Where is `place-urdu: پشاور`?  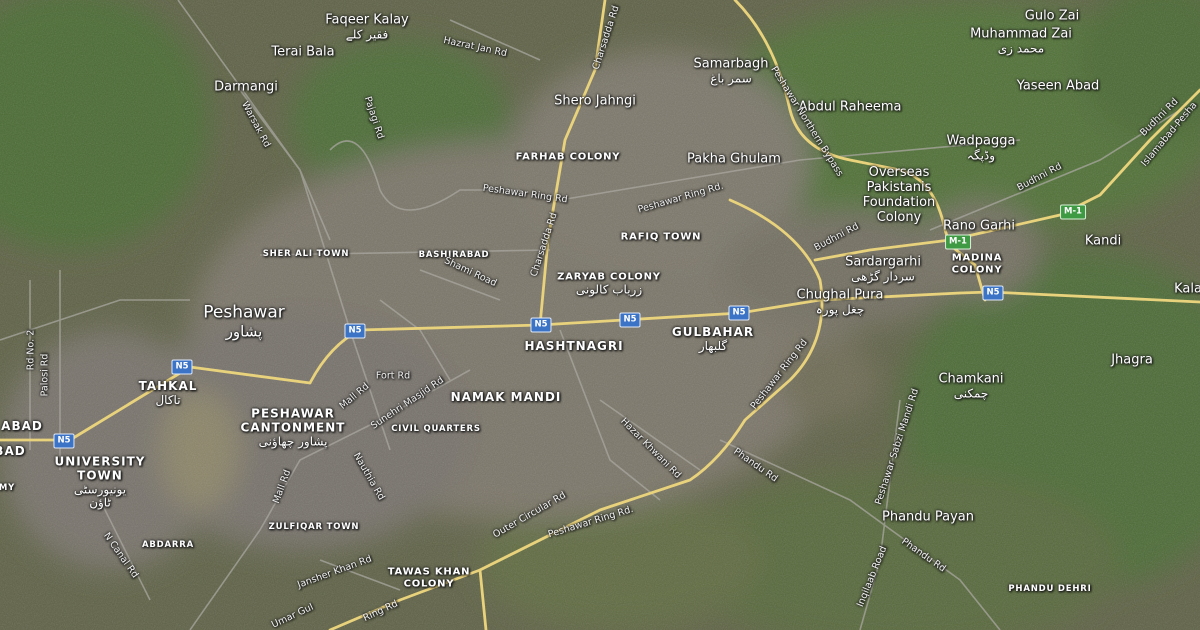
place-urdu: پشاور is located at coordinates (244, 331).